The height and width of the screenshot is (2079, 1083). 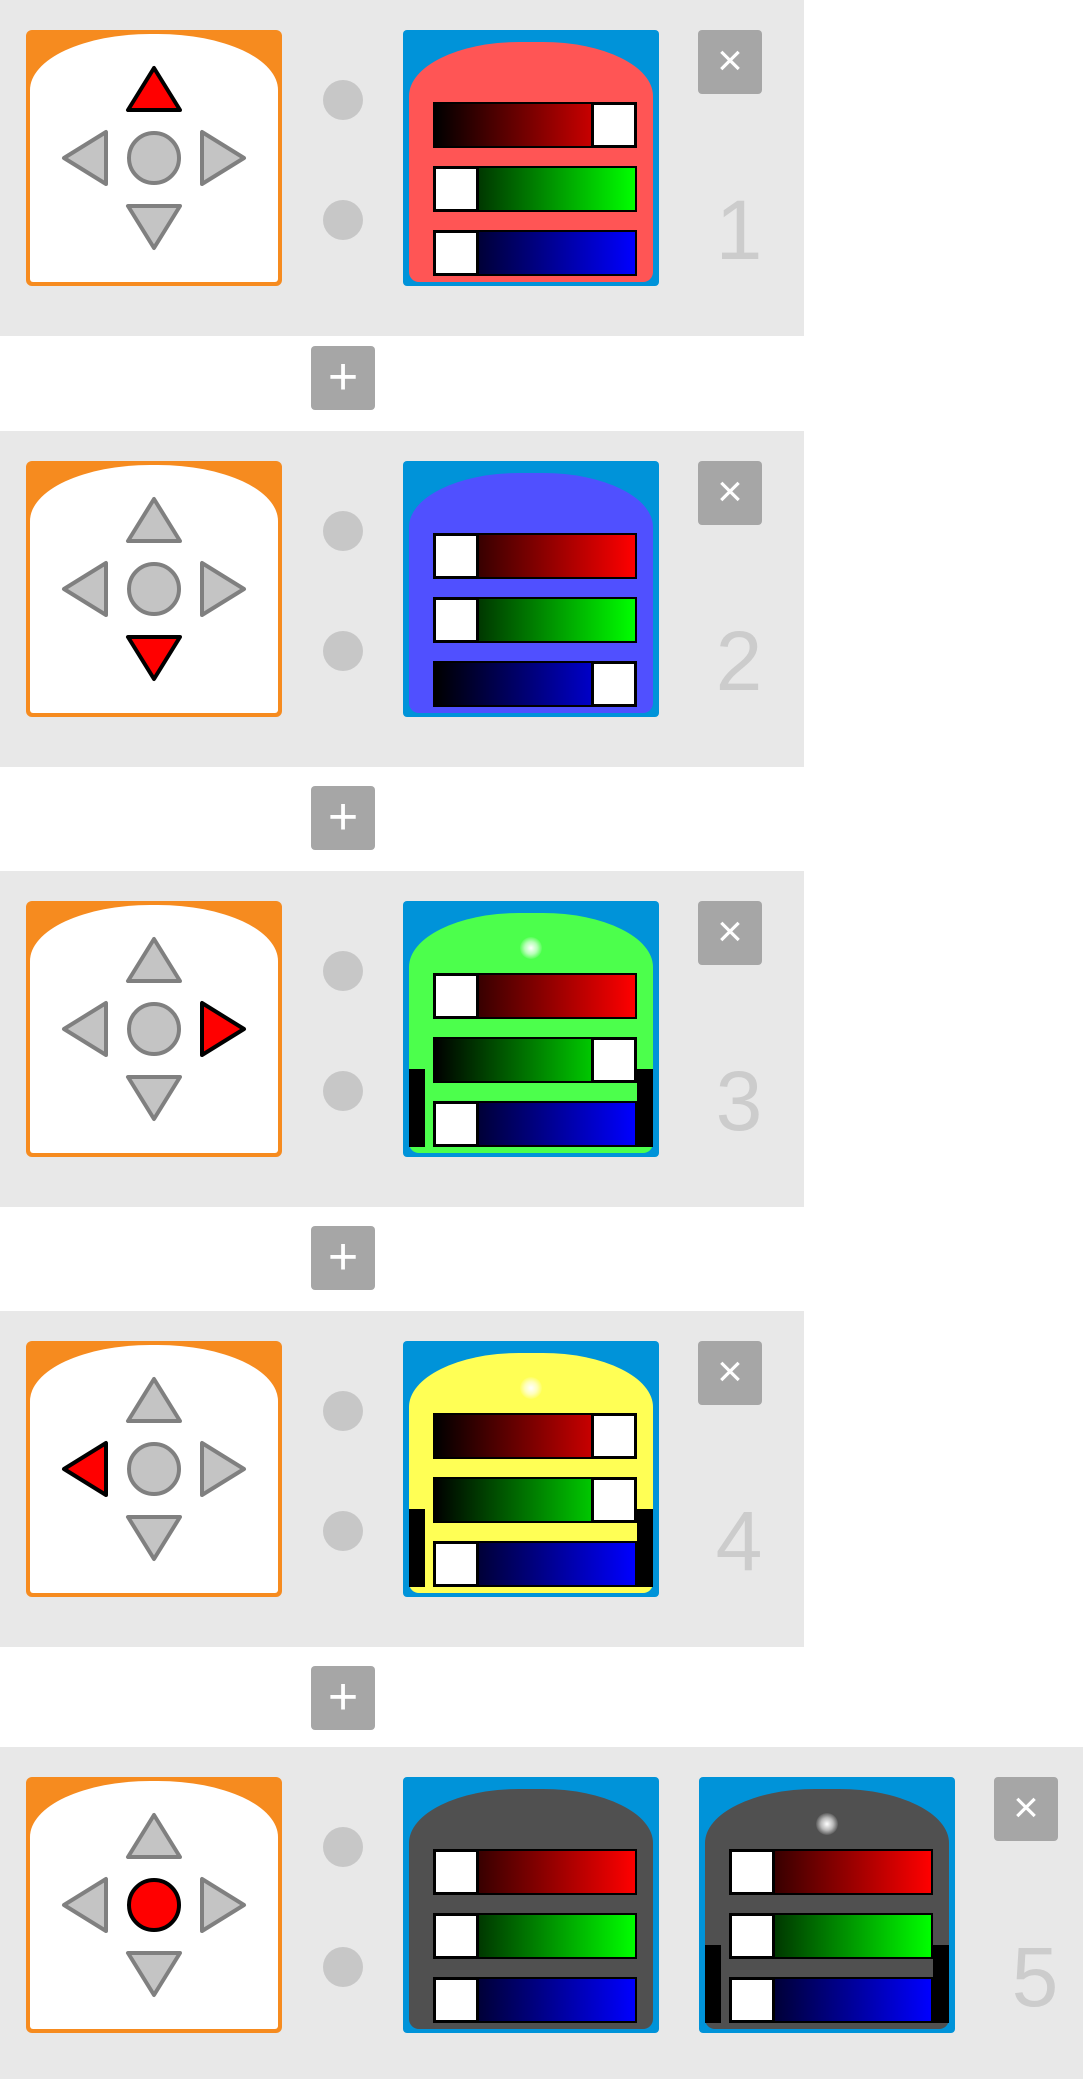 What do you see at coordinates (531, 1388) in the screenshot?
I see `light-glow-icon` at bounding box center [531, 1388].